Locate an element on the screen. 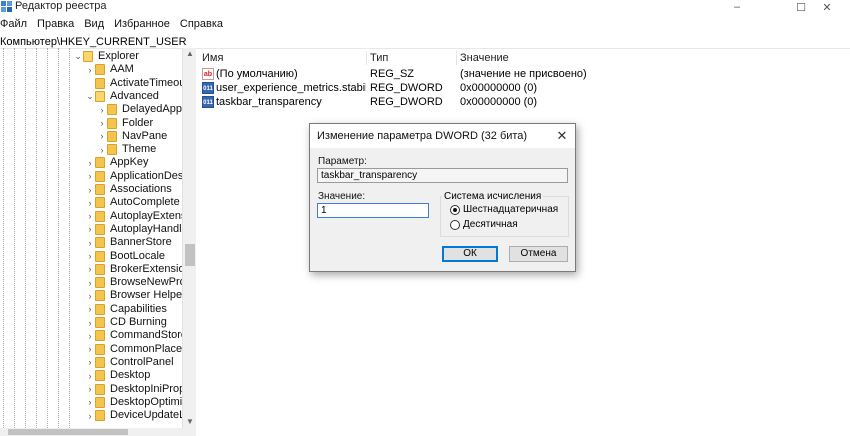 The image size is (850, 436). tree-item: › DesktopOptimizat is located at coordinates (140, 402).